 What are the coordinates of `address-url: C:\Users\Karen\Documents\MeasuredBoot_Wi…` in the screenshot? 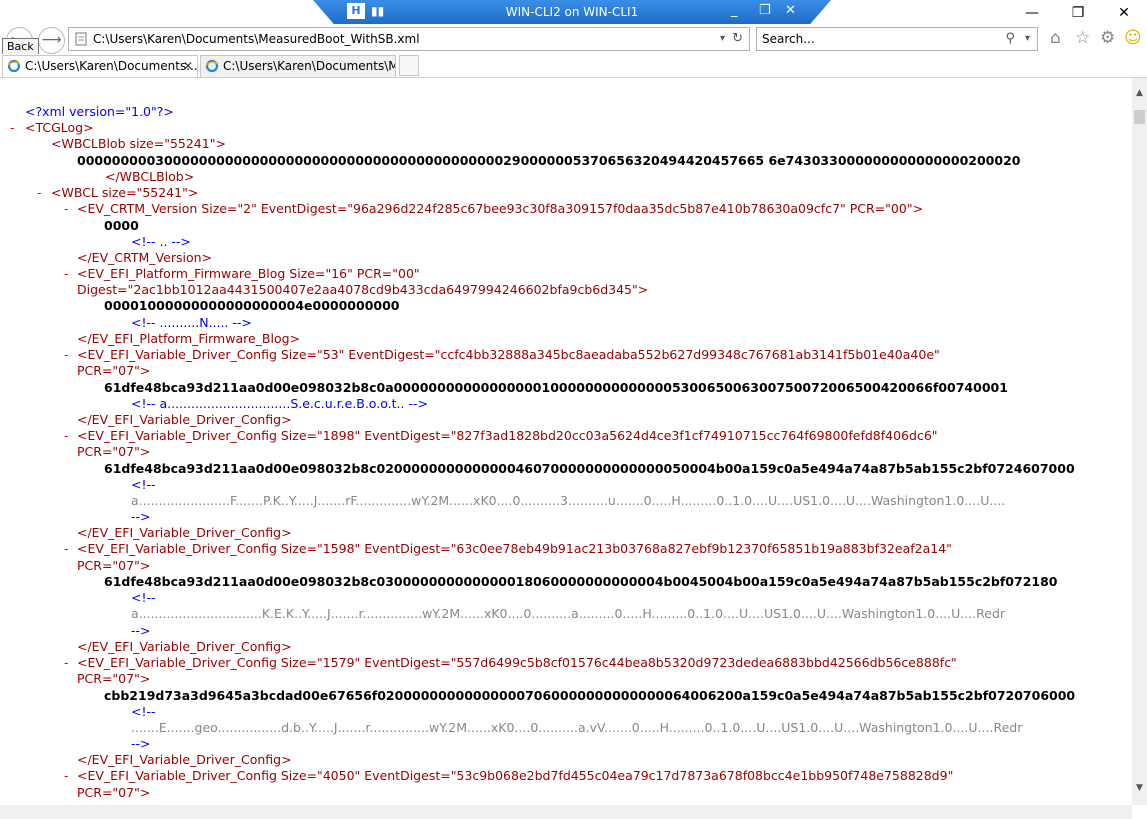 It's located at (256, 39).